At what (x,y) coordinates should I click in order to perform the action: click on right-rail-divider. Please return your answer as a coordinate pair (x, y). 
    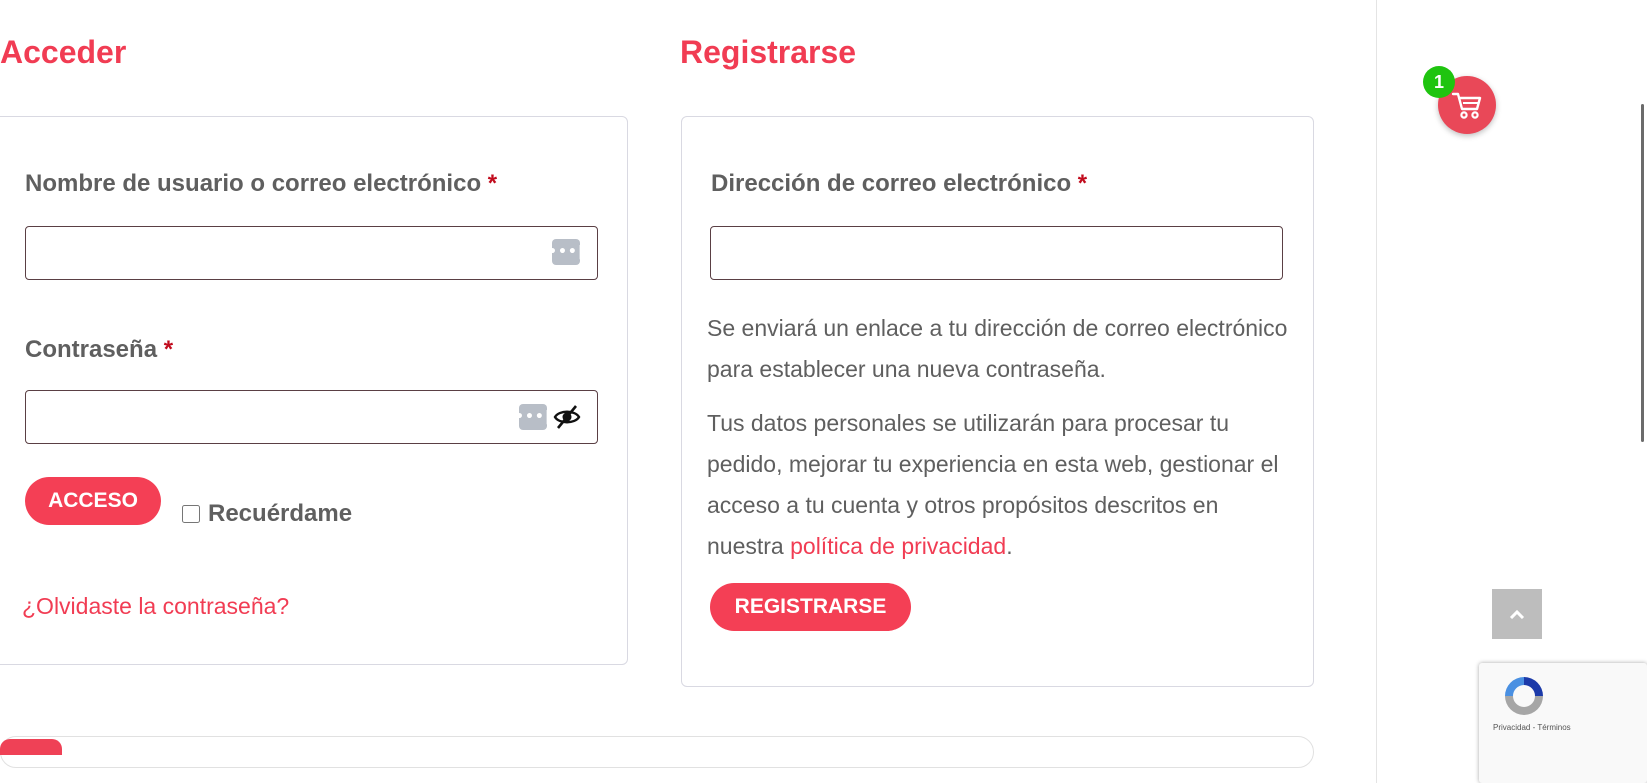
    Looking at the image, I should click on (1376, 391).